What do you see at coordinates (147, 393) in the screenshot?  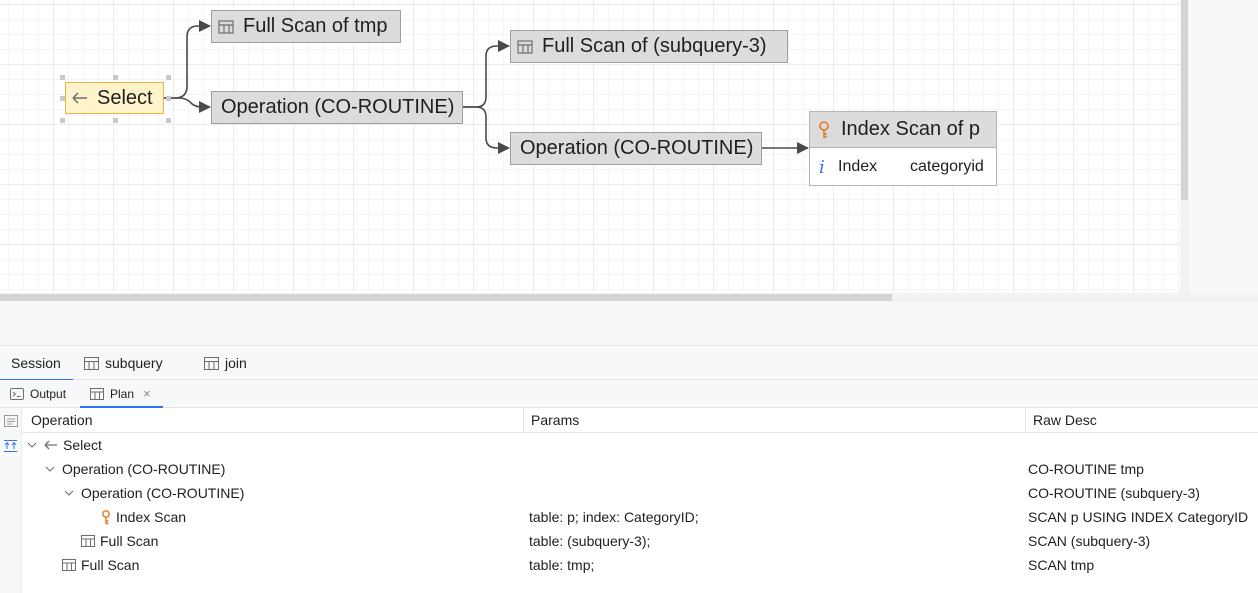 I see `close-icon: ×` at bounding box center [147, 393].